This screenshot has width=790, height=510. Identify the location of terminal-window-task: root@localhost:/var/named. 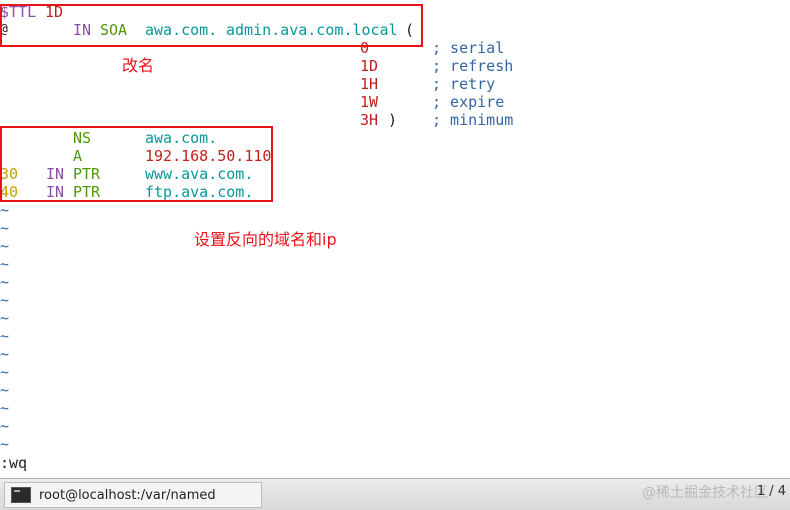
(133, 495).